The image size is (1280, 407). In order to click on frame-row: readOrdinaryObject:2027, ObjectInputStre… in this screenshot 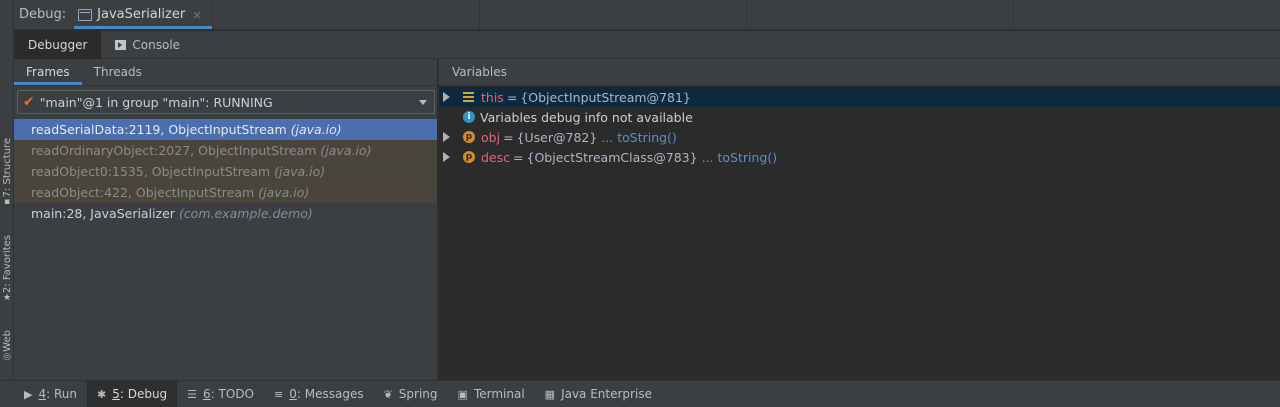, I will do `click(225, 150)`.